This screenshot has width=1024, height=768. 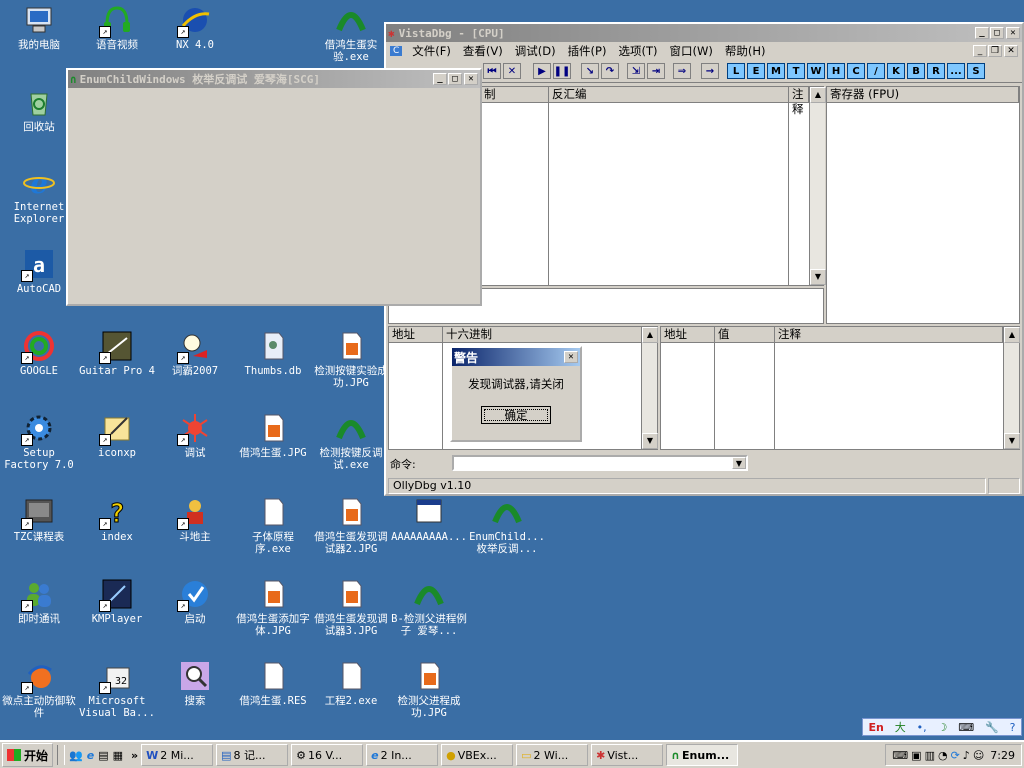 I want to click on desktop-icon-iconxp: ↗ iconxp, so click(x=117, y=435).